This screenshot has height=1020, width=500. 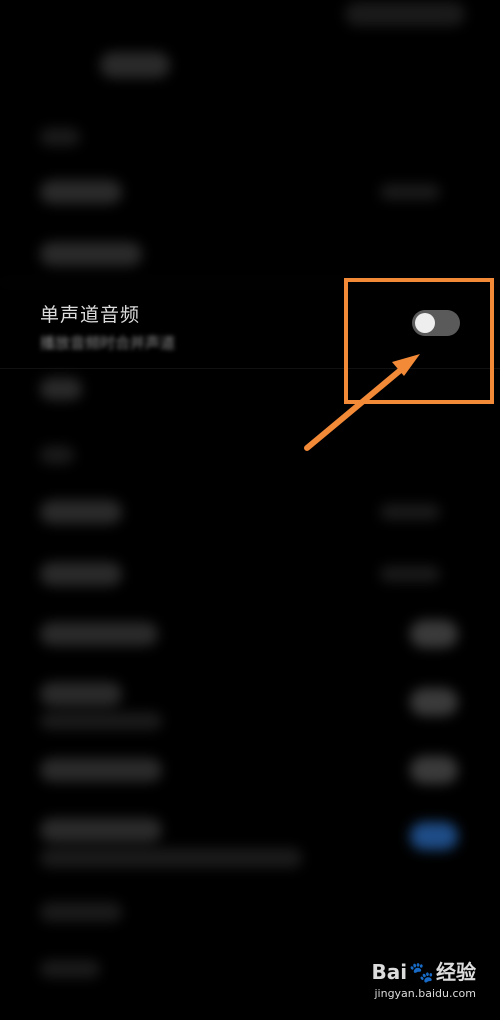 I want to click on paw-icon: 🐾, so click(x=421, y=972).